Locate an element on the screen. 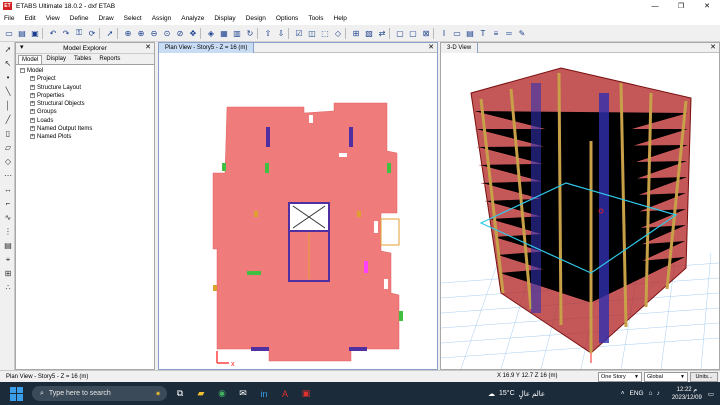 The height and width of the screenshot is (405, 720). menu-analyze: Analyze is located at coordinates (192, 18).